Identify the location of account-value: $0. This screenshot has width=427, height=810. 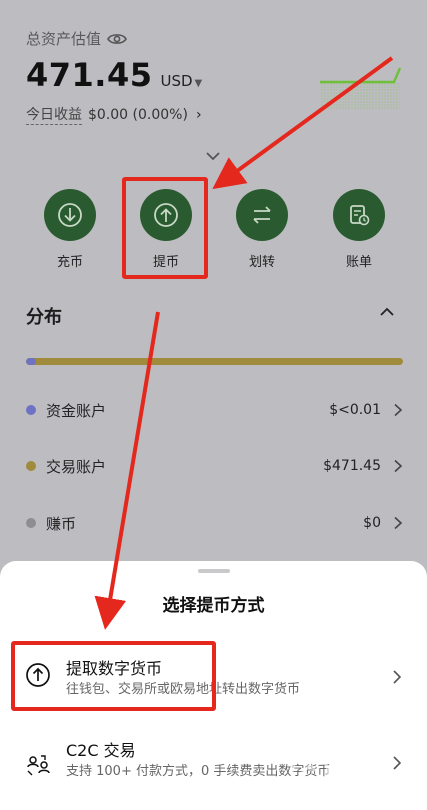
(372, 523).